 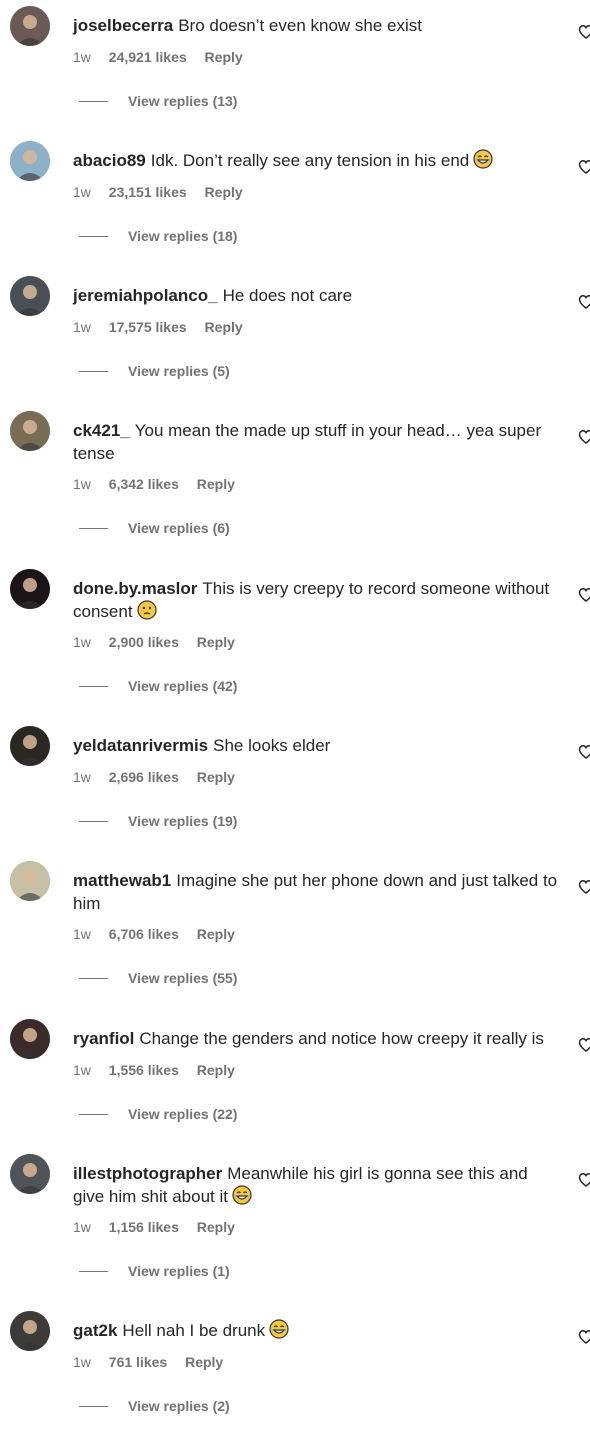 What do you see at coordinates (144, 1227) in the screenshot?
I see `comment-likes: 1,156 likes` at bounding box center [144, 1227].